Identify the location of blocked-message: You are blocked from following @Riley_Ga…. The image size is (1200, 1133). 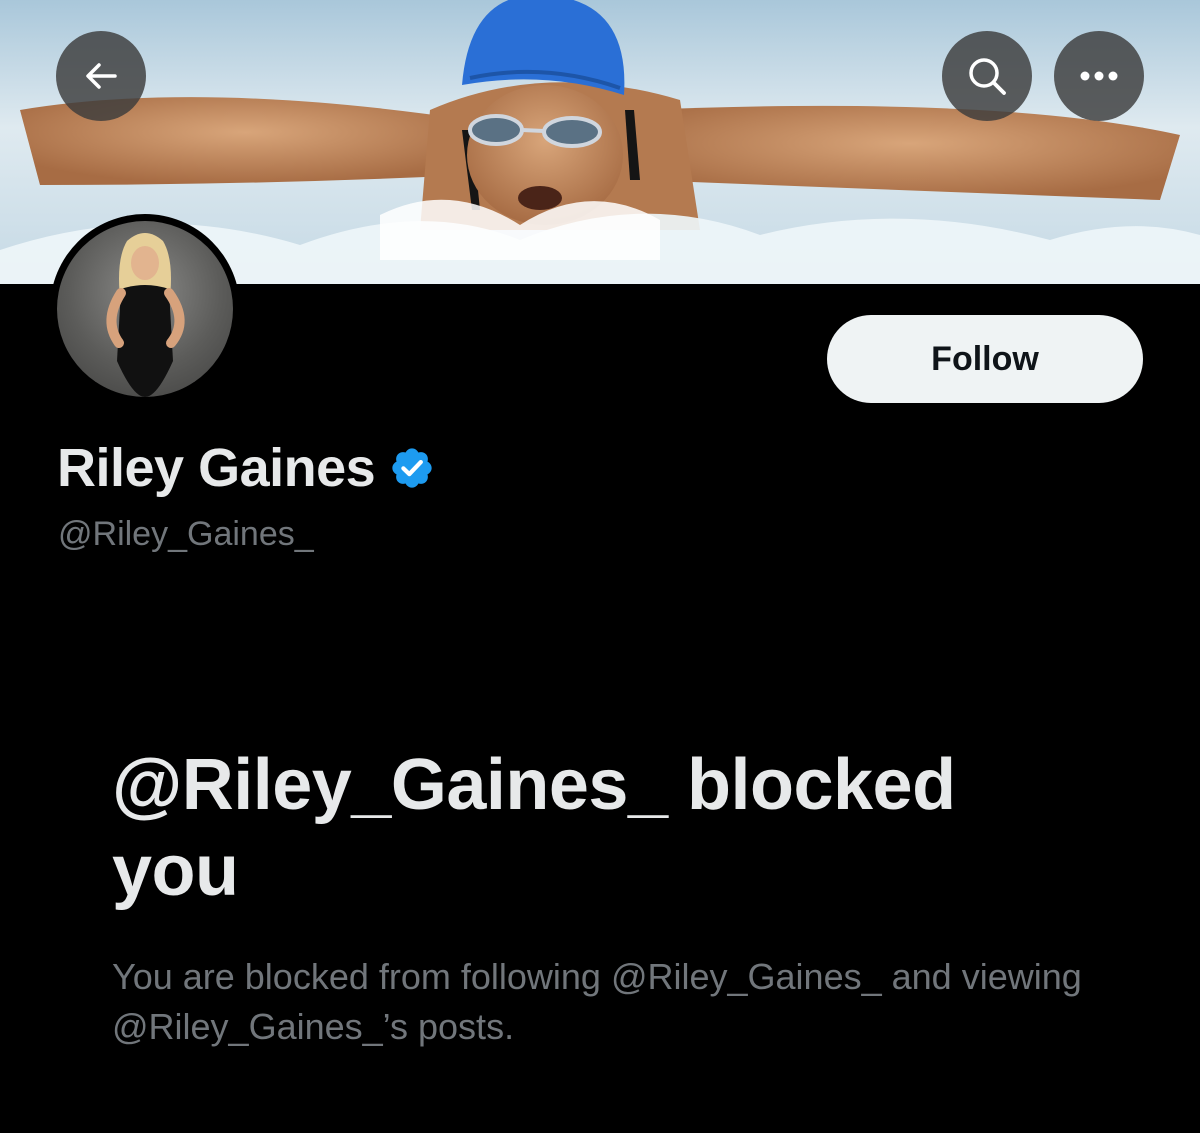
(597, 1001).